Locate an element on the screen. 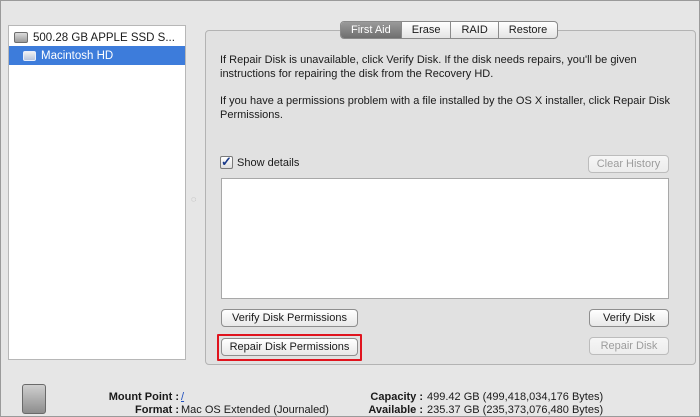  mount-point-value: / is located at coordinates (182, 397).